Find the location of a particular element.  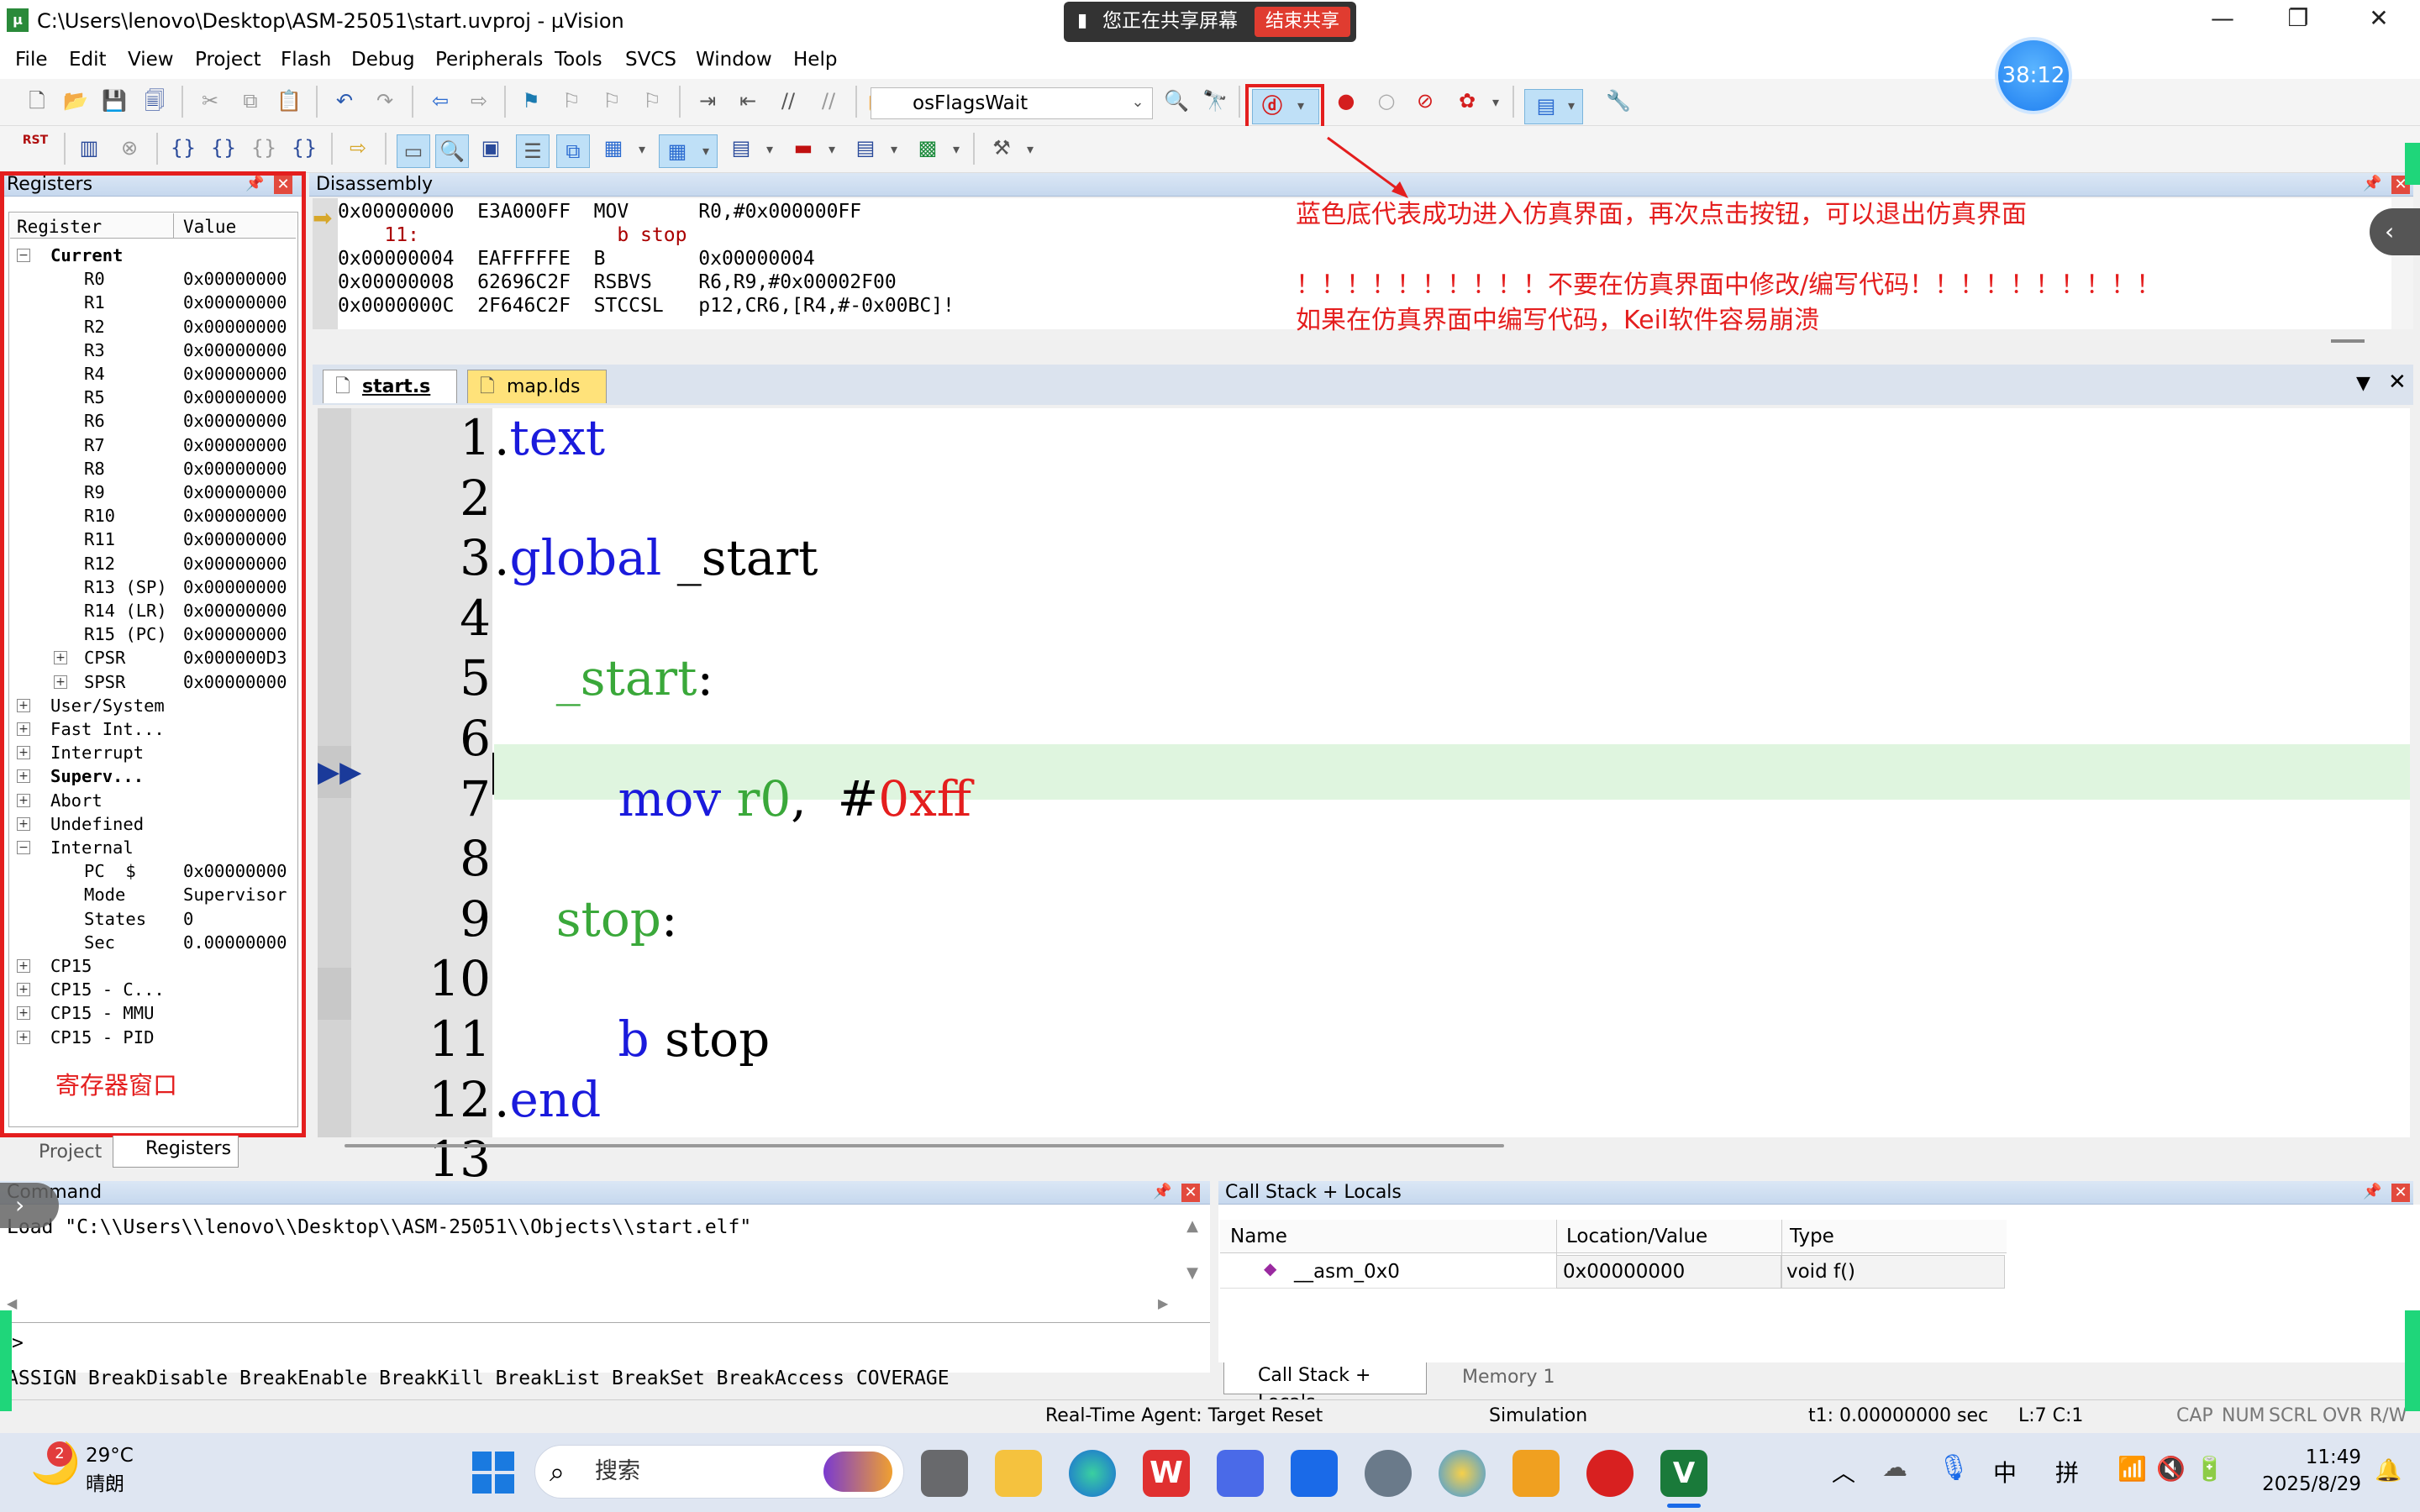

code-line: stop: is located at coordinates (586, 919).